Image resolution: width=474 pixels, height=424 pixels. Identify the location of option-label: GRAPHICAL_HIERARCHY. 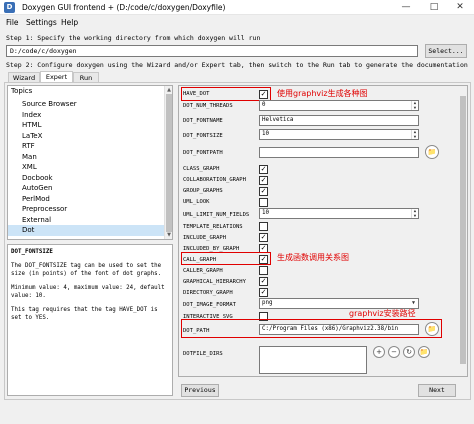
(214, 282).